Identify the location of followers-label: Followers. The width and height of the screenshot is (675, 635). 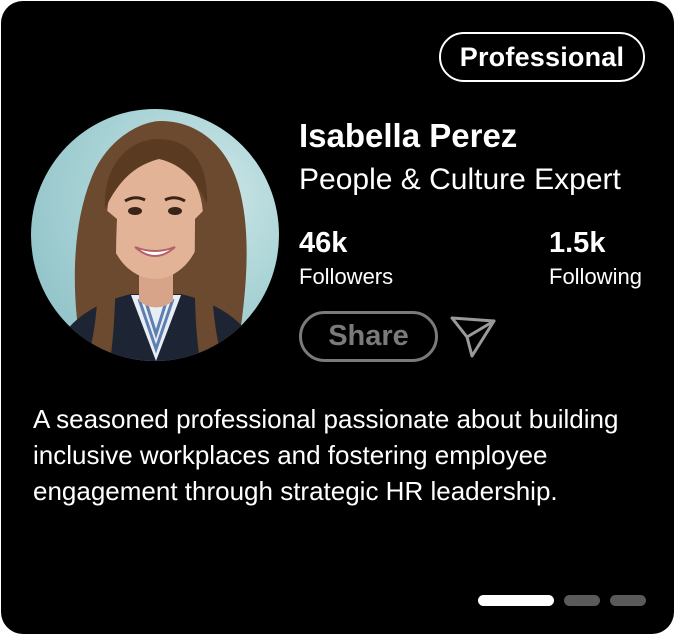
(346, 276).